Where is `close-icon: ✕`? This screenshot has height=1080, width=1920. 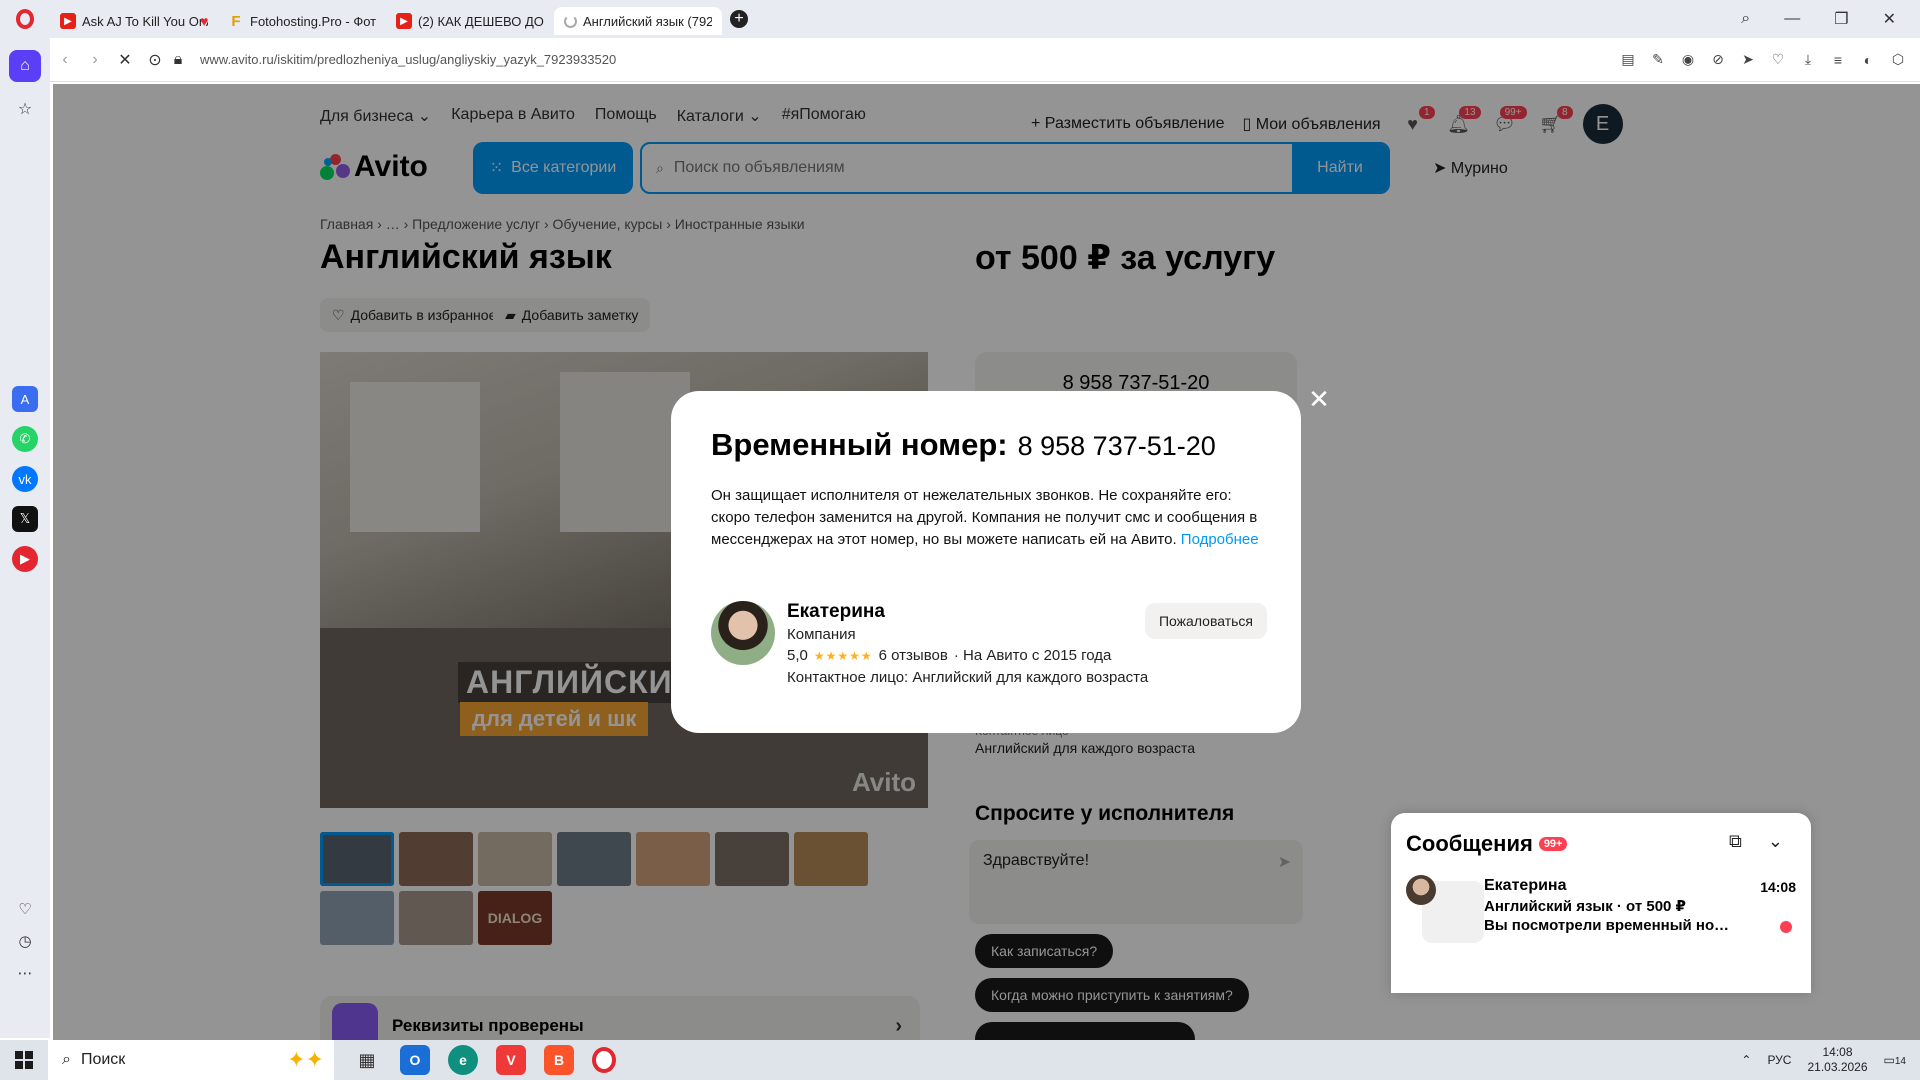
close-icon: ✕ is located at coordinates (1319, 399).